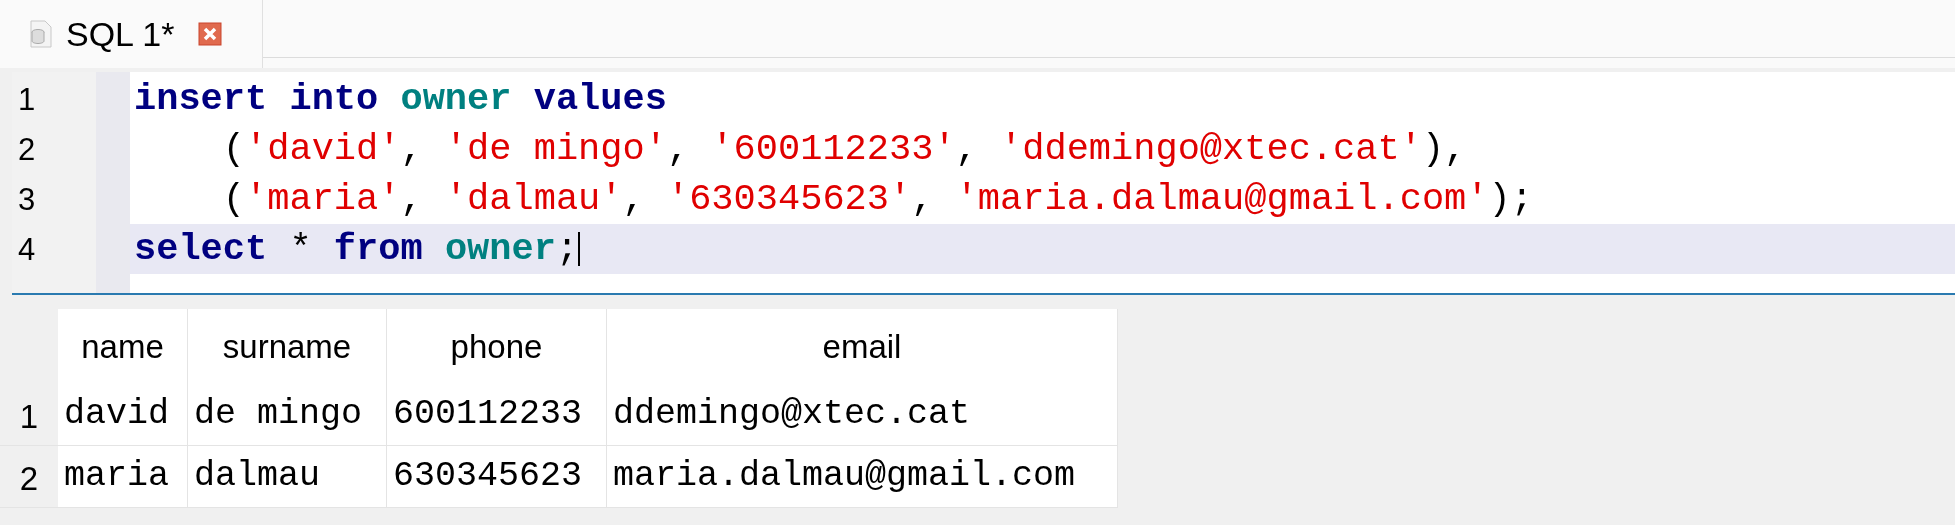 The height and width of the screenshot is (525, 1955). What do you see at coordinates (41, 34) in the screenshot?
I see `document-icon` at bounding box center [41, 34].